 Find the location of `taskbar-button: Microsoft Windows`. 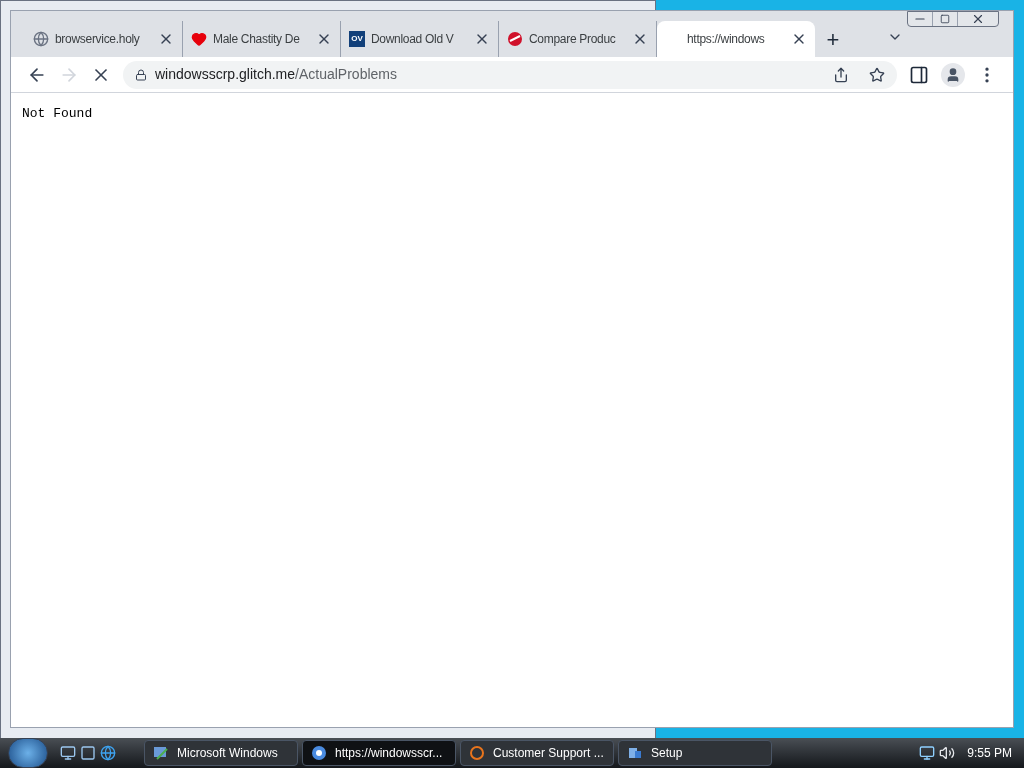

taskbar-button: Microsoft Windows is located at coordinates (221, 753).